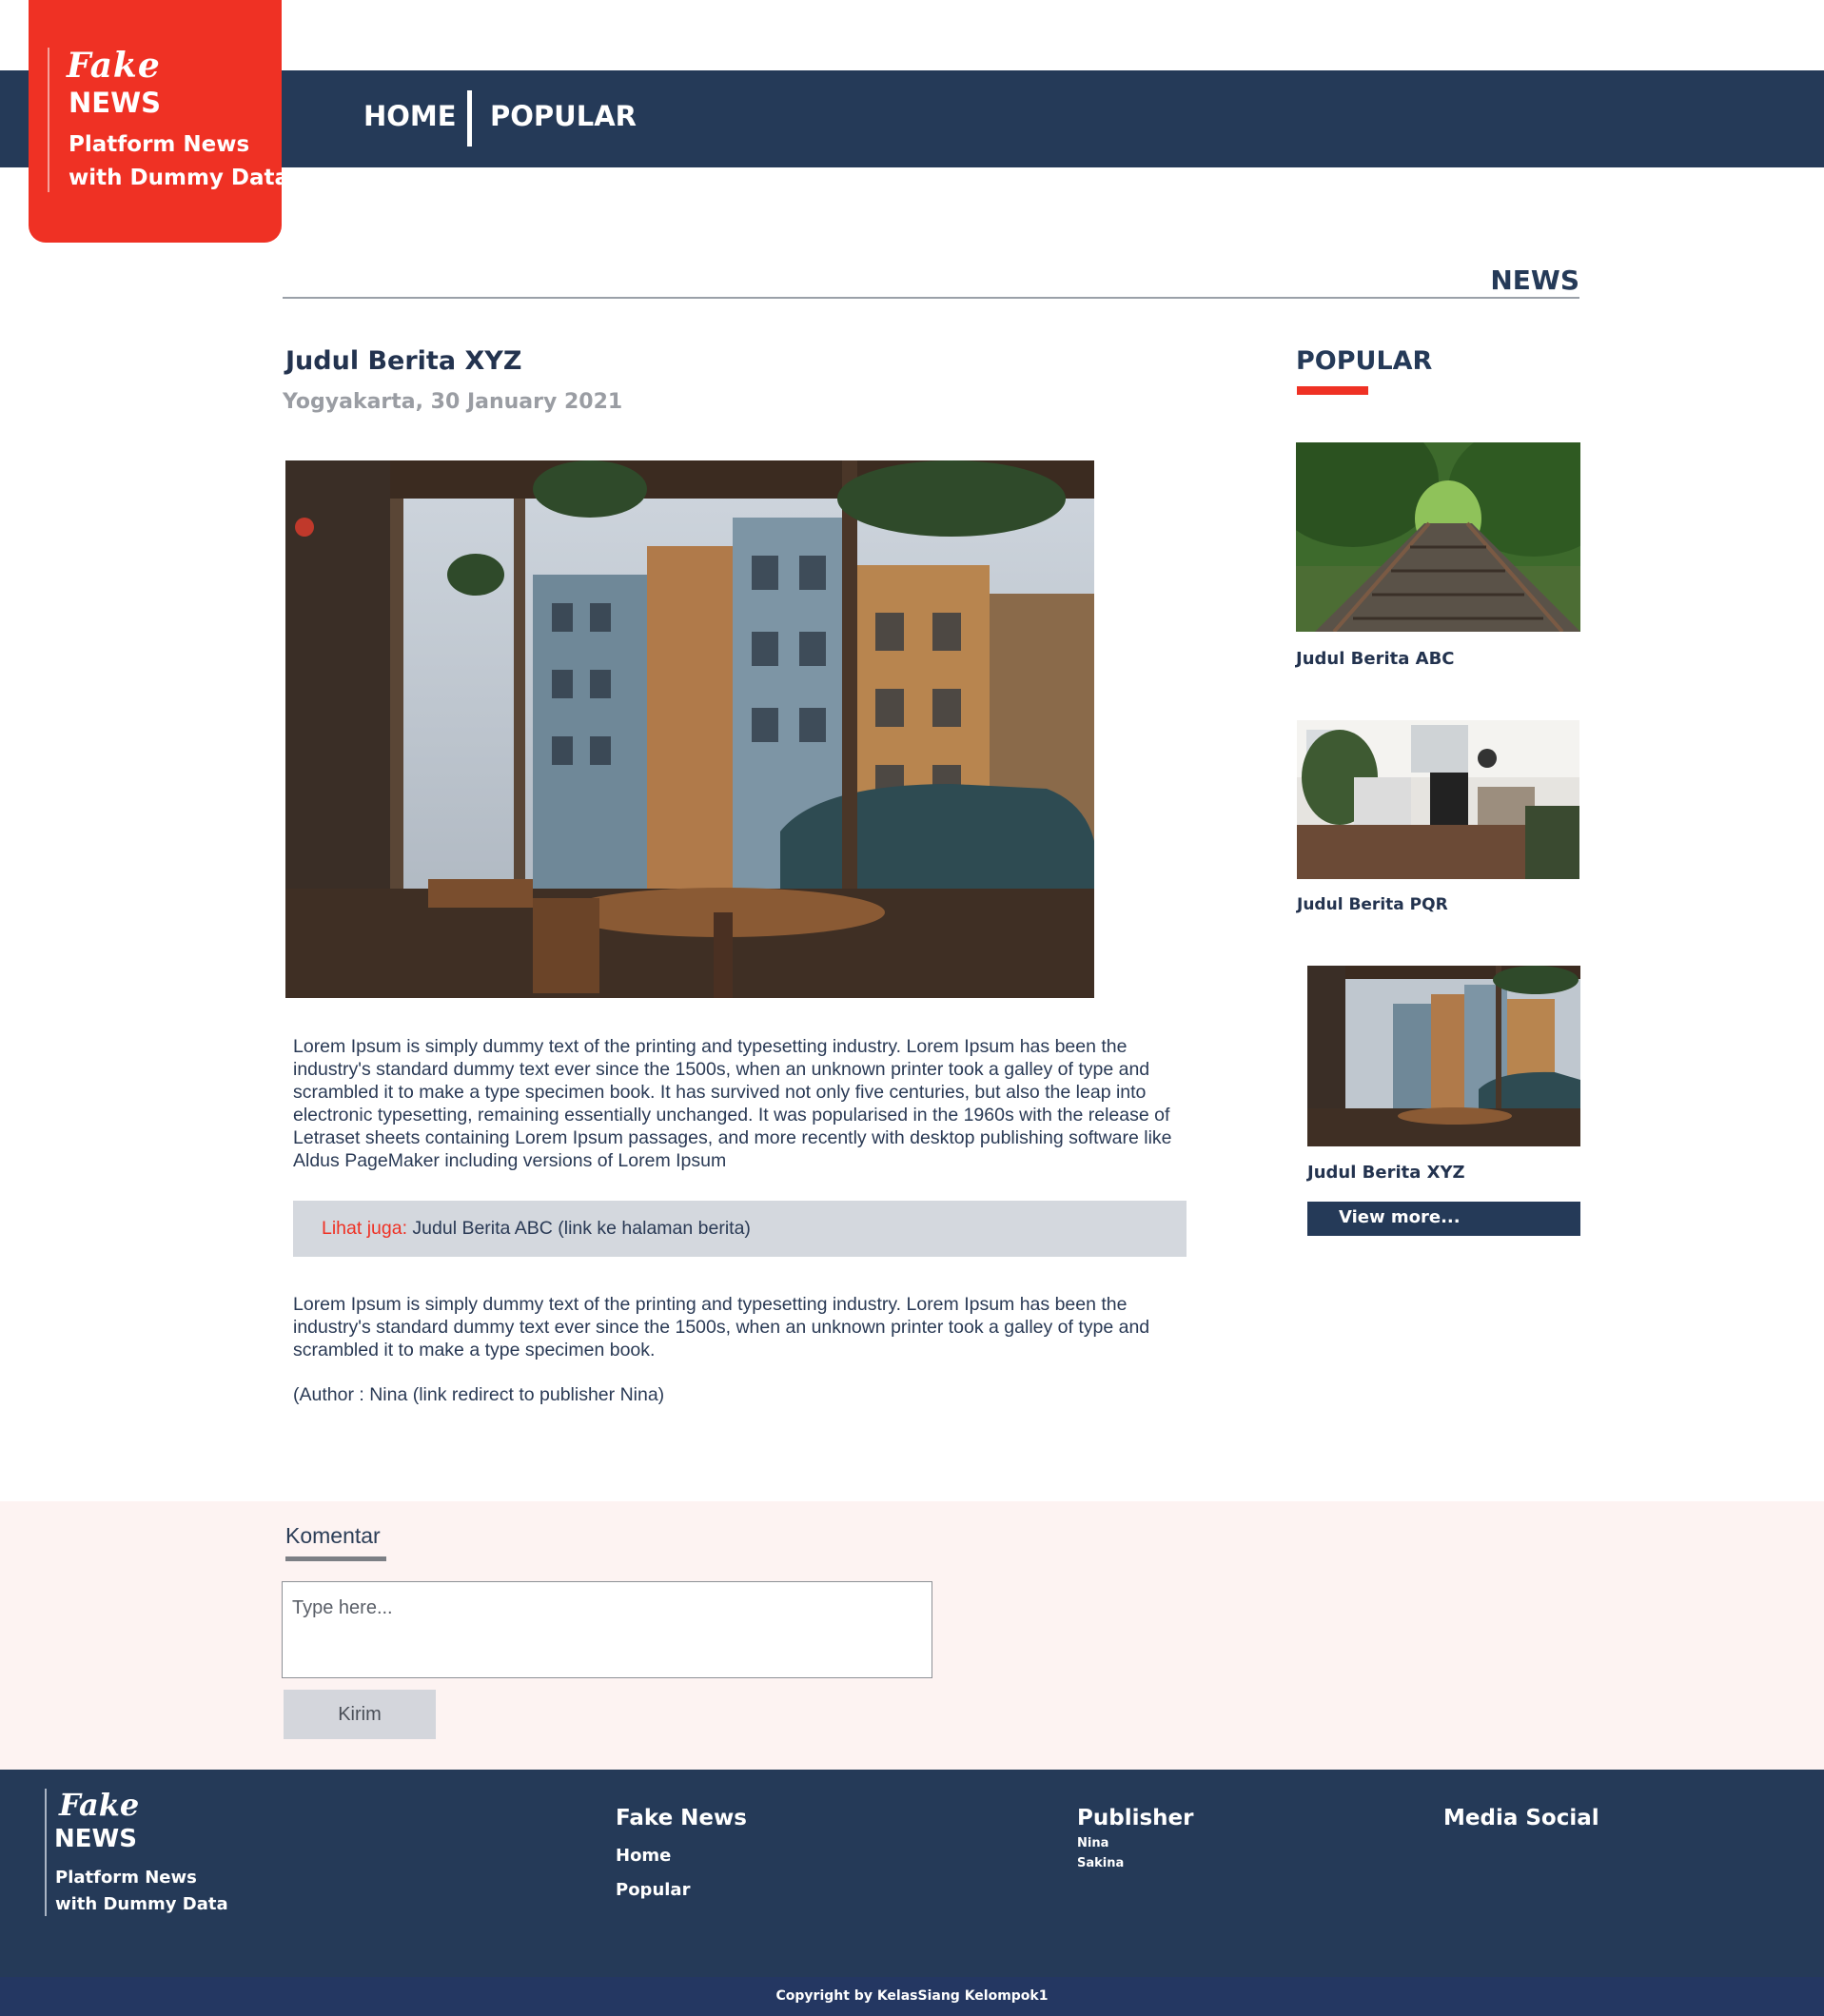 This screenshot has height=2016, width=1824. Describe the element at coordinates (114, 66) in the screenshot. I see `logo-script-text: Fake` at that location.